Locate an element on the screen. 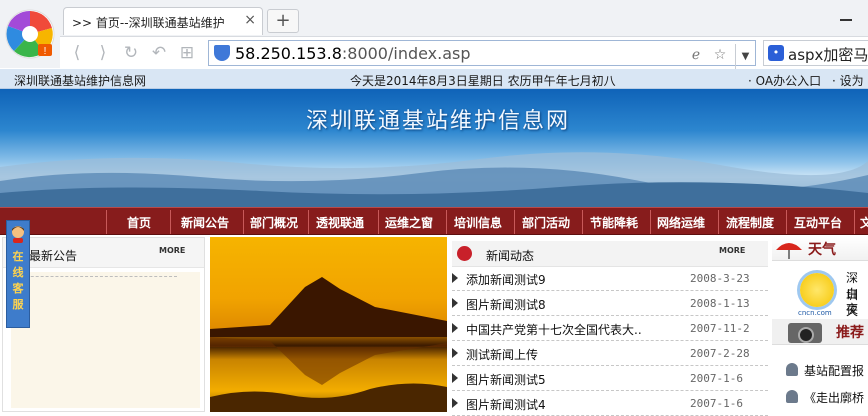  latest-notice-panel: 最新公告 MORE is located at coordinates (103, 324).